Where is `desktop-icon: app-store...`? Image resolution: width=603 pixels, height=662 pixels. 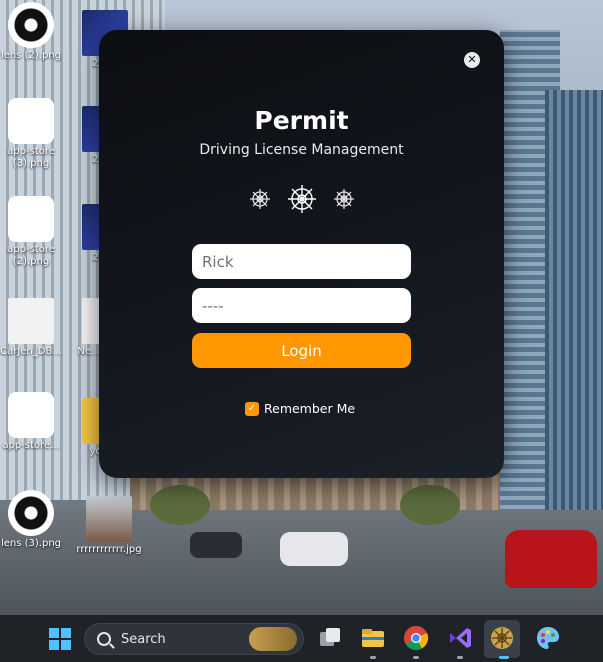 desktop-icon: app-store... is located at coordinates (31, 422).